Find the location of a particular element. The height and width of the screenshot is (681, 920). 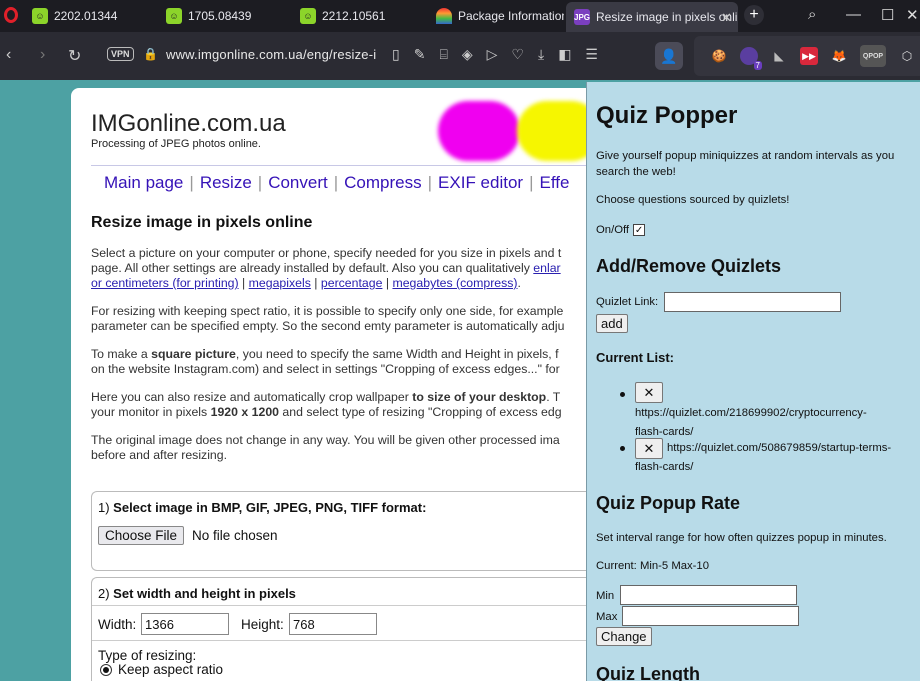

sidebar-icon: ◧ is located at coordinates (564, 54).